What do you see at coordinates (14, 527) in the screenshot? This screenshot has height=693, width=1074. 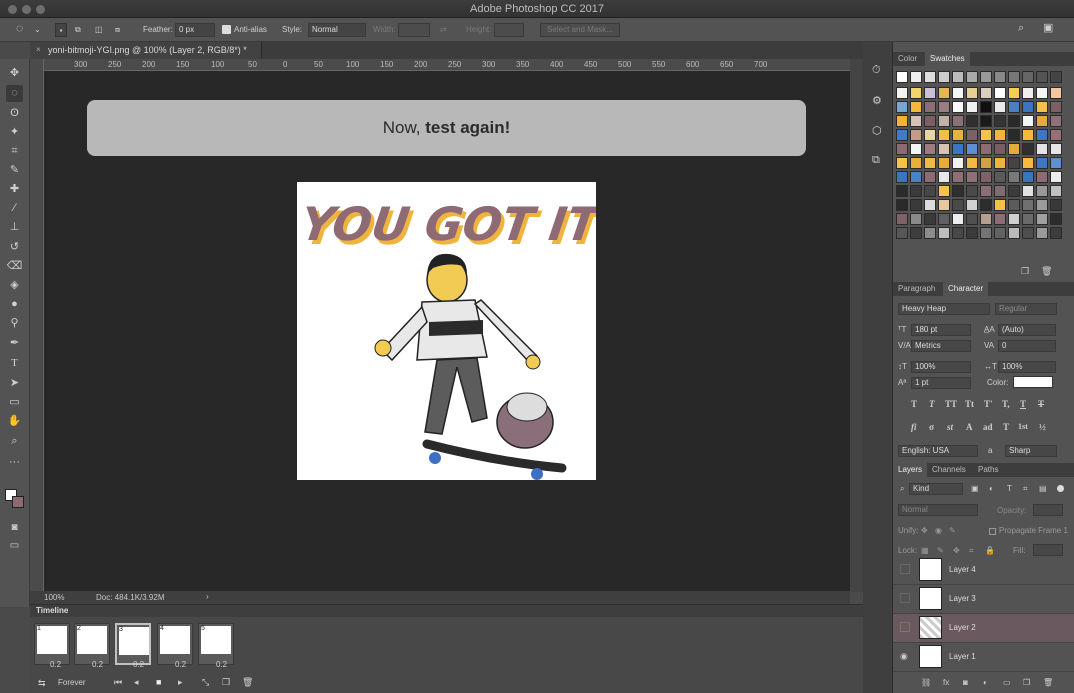 I see `quick-mask-icon: ◙` at bounding box center [14, 527].